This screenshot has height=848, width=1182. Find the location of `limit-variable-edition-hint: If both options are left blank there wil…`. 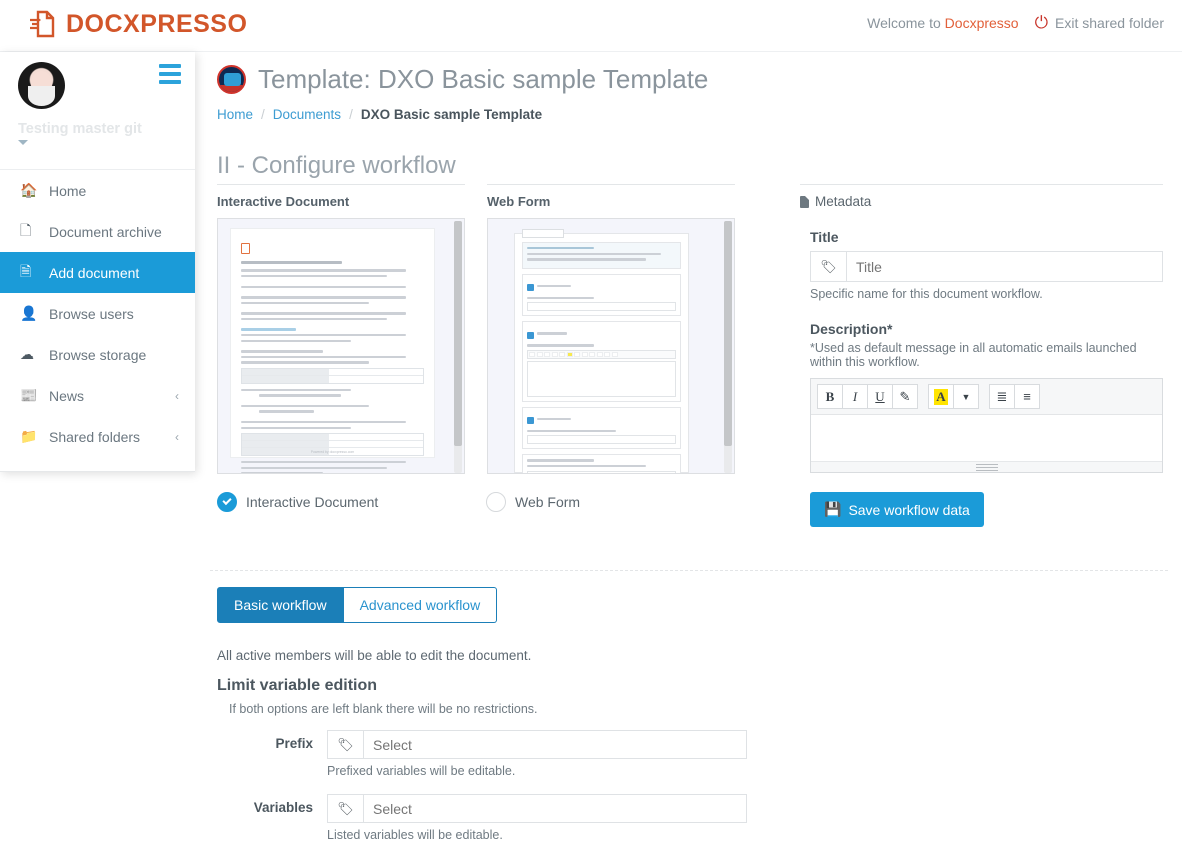

limit-variable-edition-hint: If both options are left blank there wil… is located at coordinates (383, 709).